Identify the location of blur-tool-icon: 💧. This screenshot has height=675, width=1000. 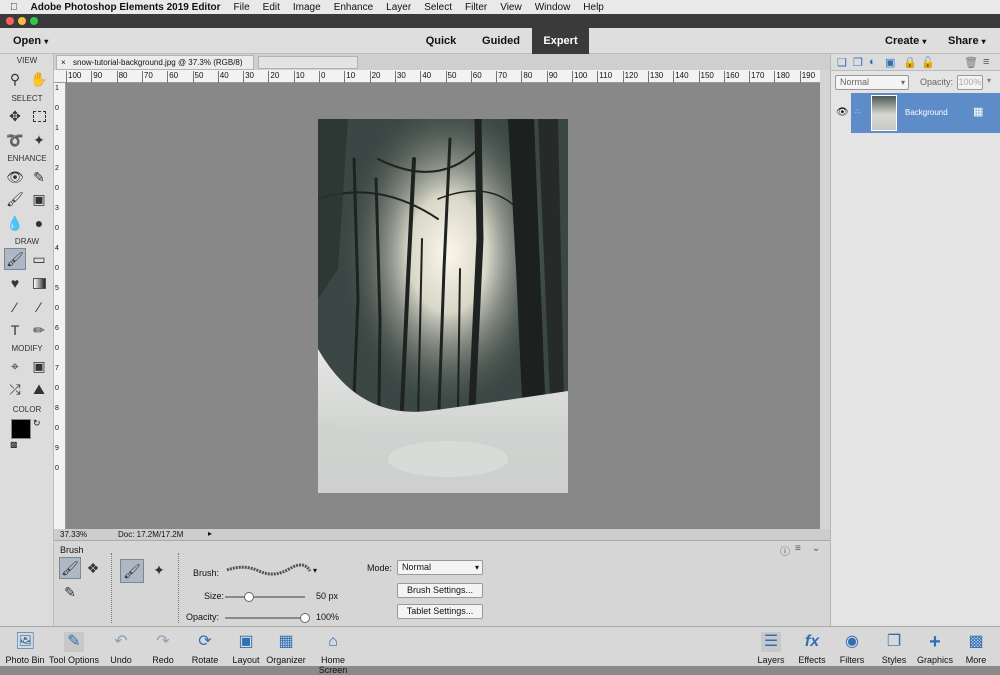
(15, 223).